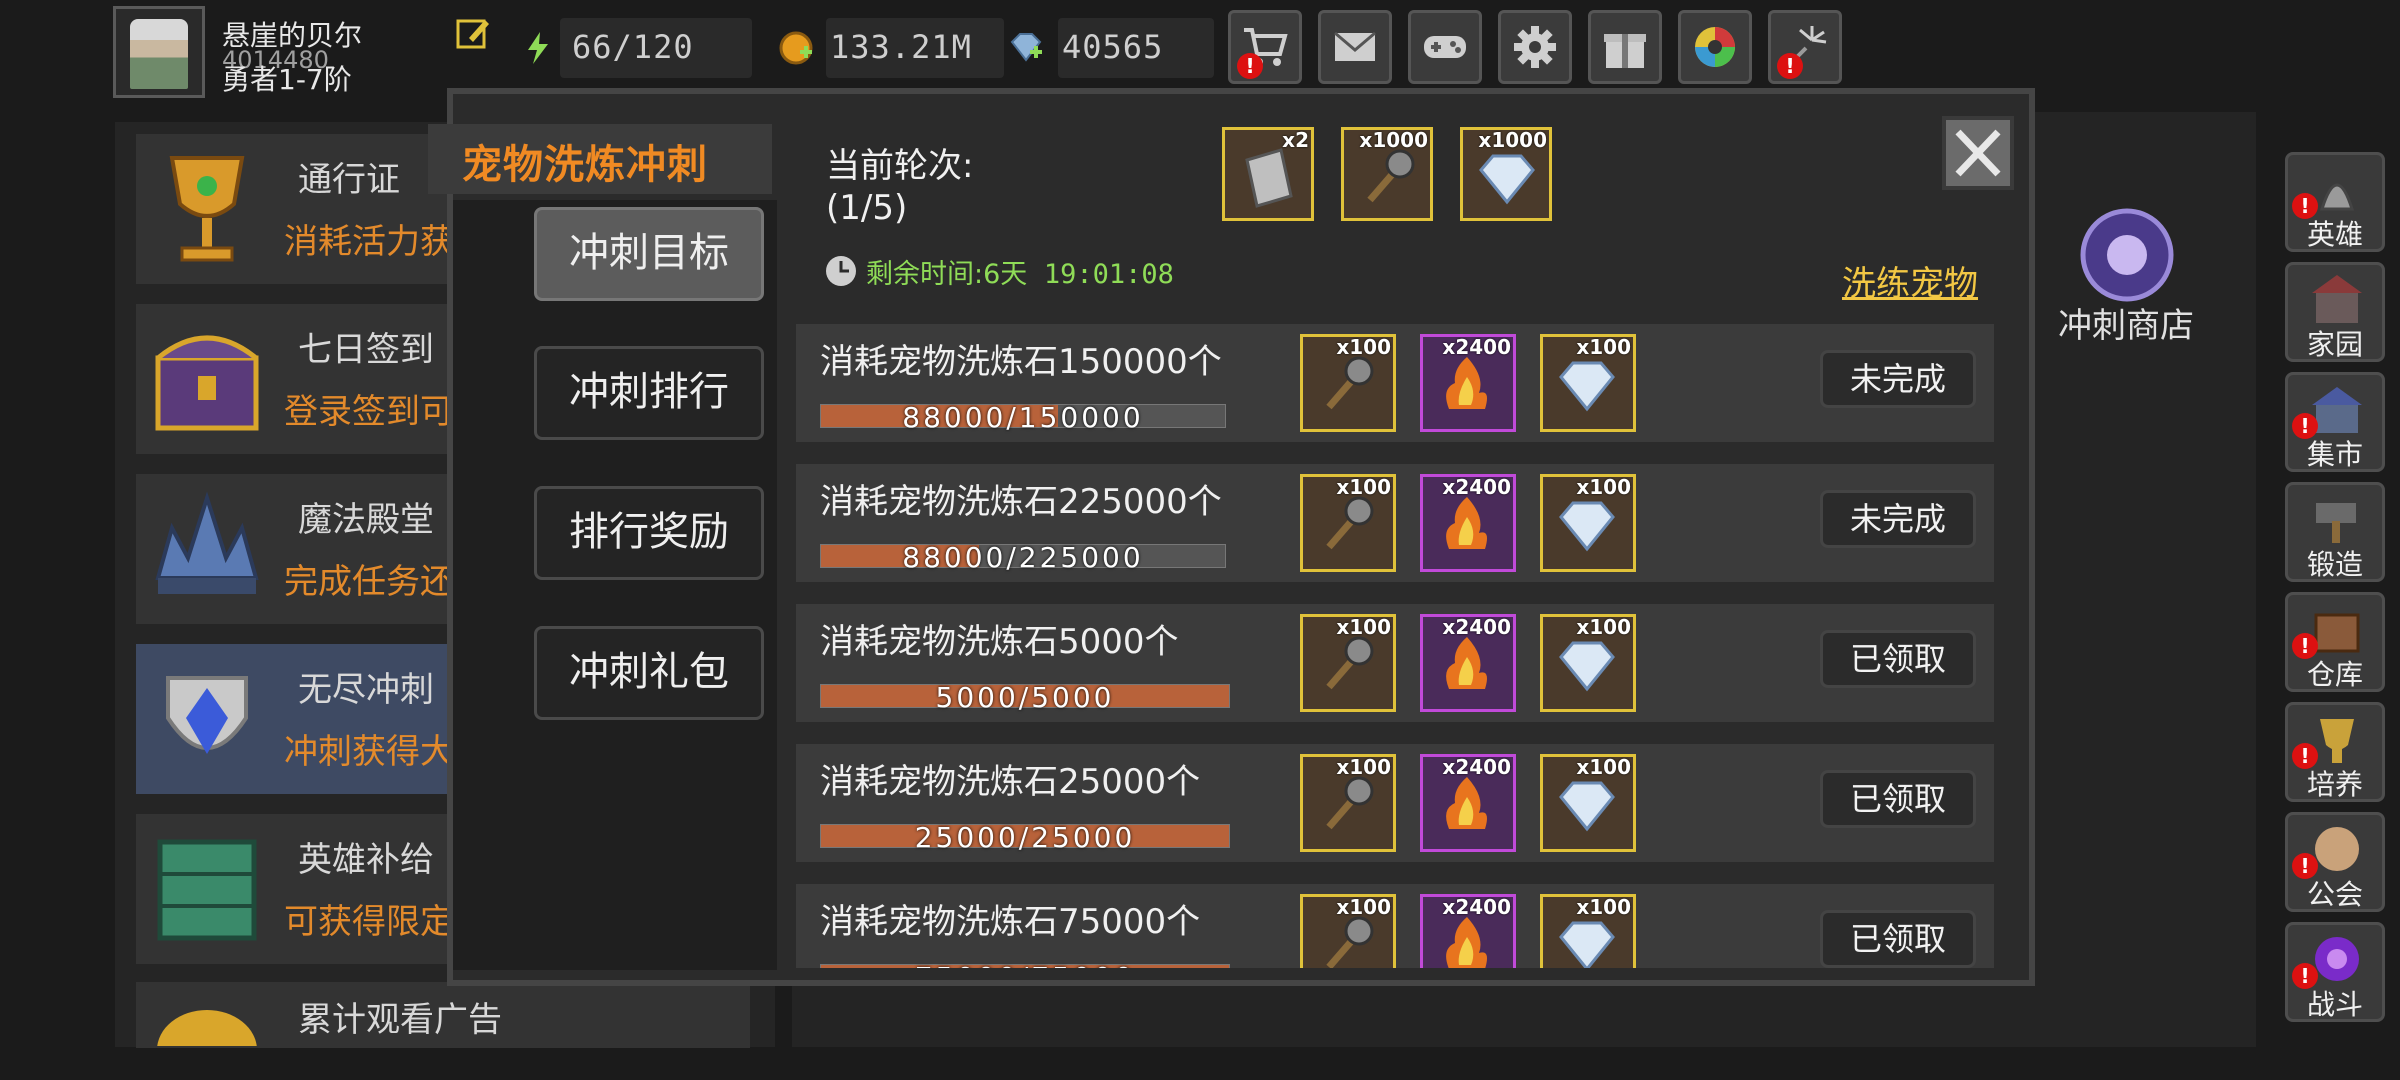  I want to click on sidebar-item-cultivate: 培养!, so click(2335, 752).